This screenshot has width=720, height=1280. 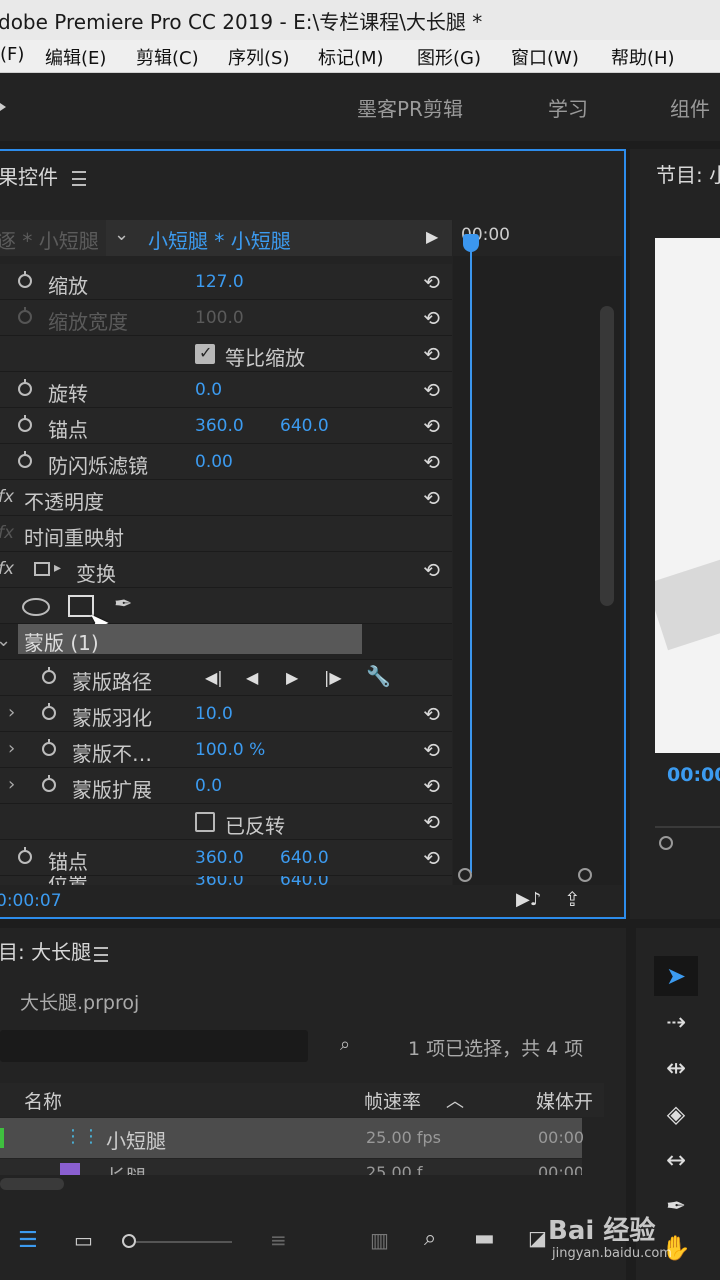 What do you see at coordinates (676, 1022) in the screenshot?
I see `track-select-tool-icon: ⇢` at bounding box center [676, 1022].